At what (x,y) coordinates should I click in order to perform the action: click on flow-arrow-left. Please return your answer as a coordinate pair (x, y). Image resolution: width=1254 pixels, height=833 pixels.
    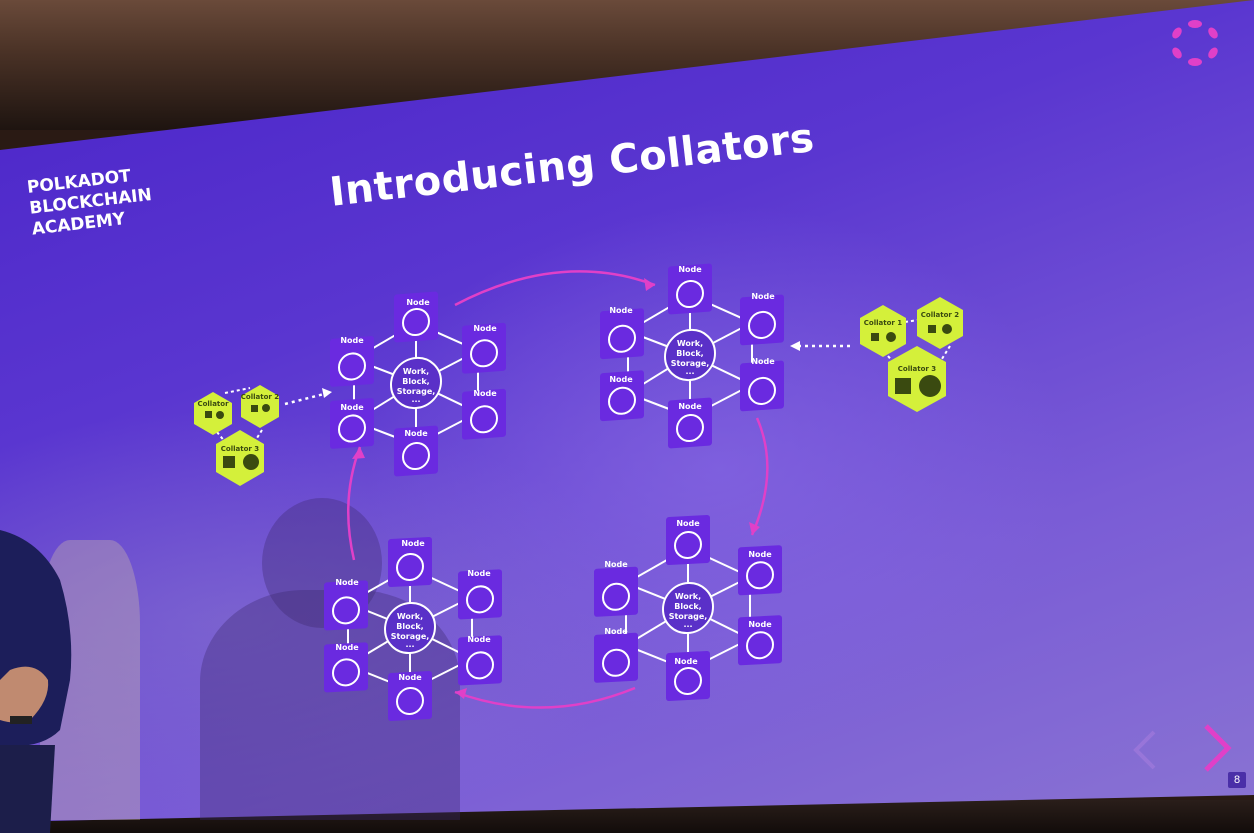
    Looking at the image, I should click on (354, 503).